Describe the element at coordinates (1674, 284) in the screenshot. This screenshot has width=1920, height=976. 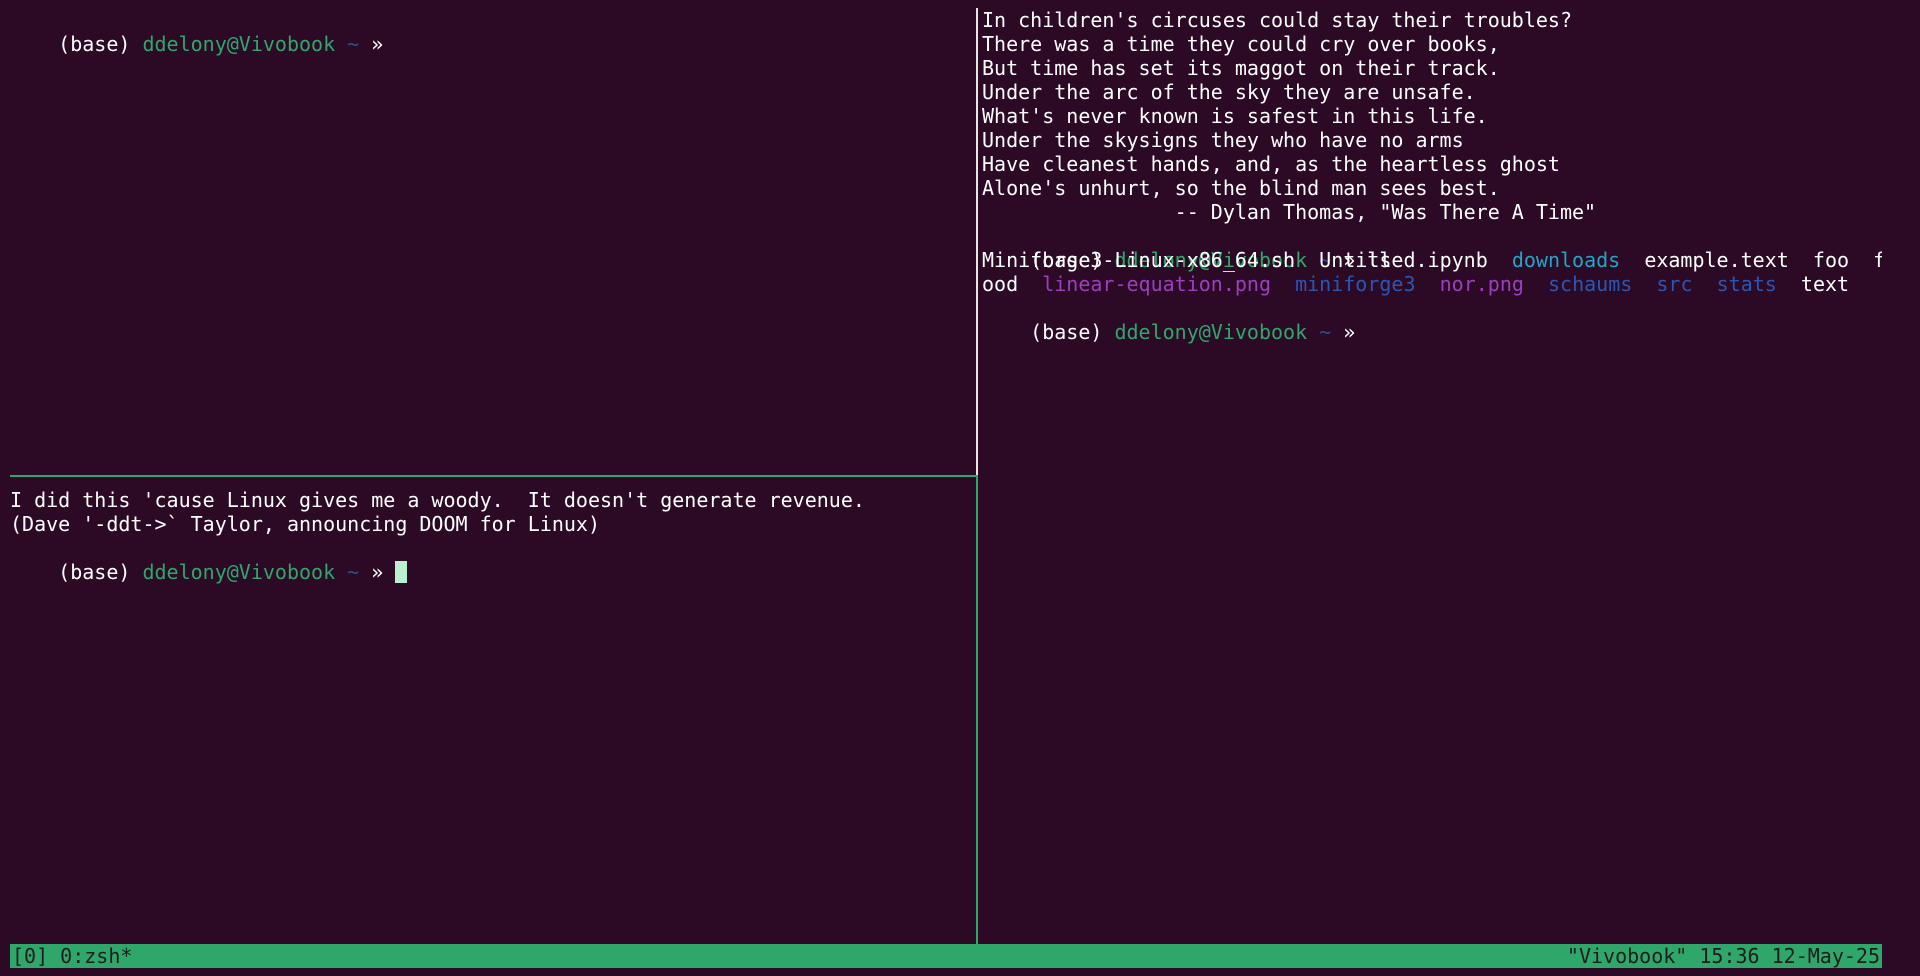
I see `ls-entry: src` at that location.